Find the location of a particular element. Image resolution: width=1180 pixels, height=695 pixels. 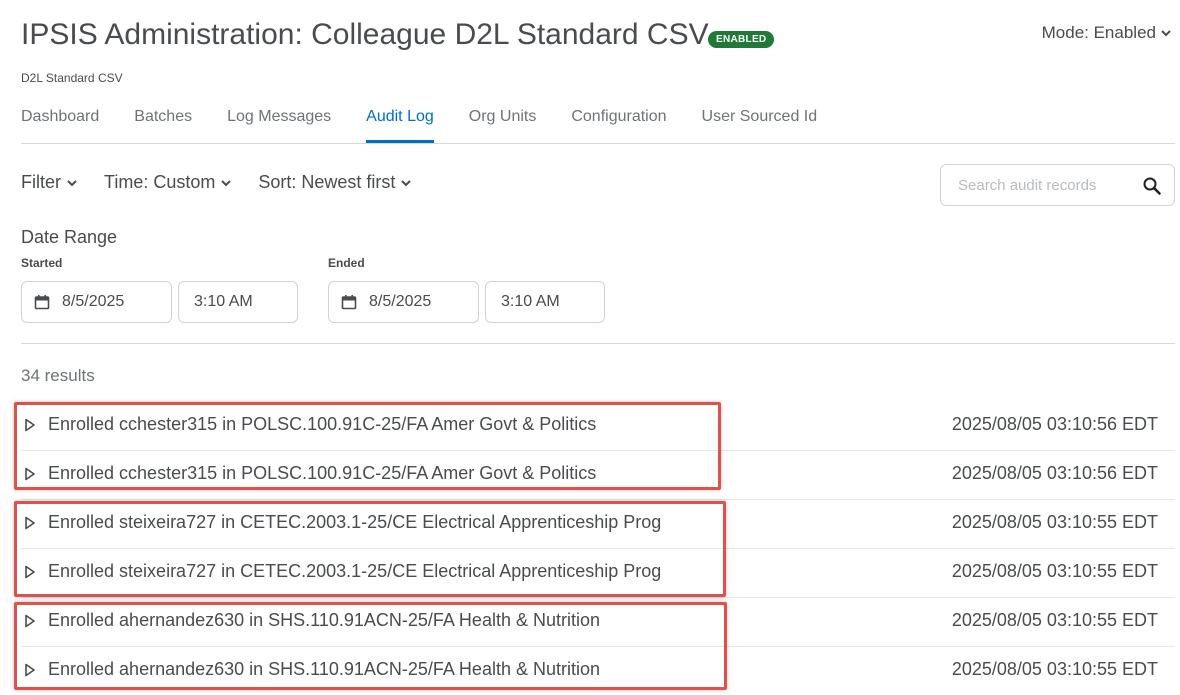

sort-dropdown: Sort: Newest first is located at coordinates (335, 182).